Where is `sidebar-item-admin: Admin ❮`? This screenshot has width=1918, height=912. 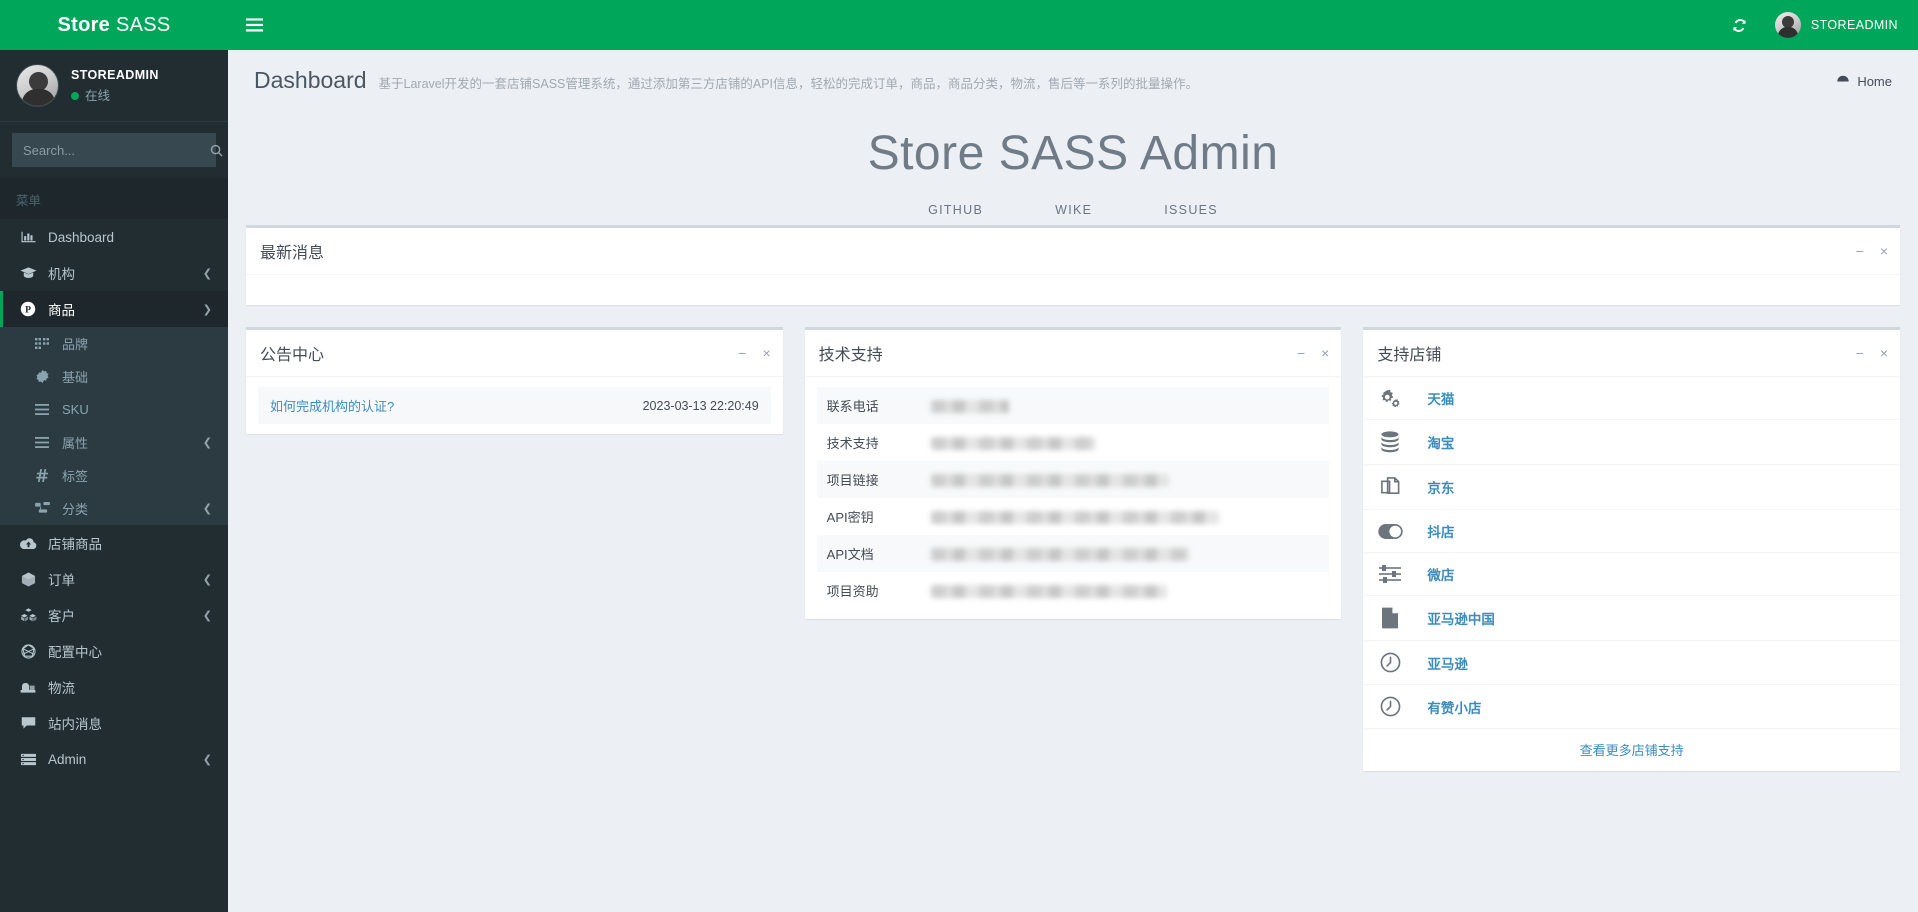
sidebar-item-admin: Admin ❮ is located at coordinates (114, 759).